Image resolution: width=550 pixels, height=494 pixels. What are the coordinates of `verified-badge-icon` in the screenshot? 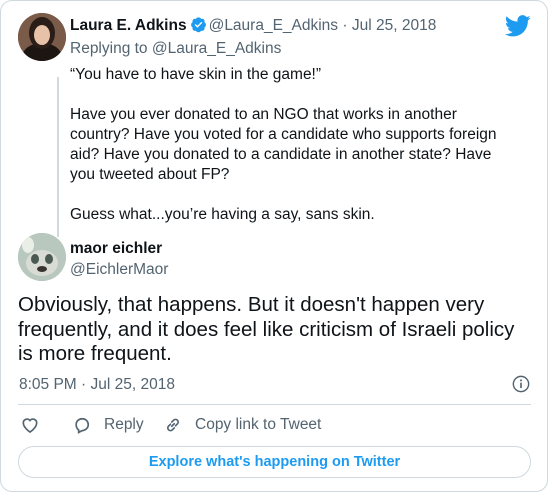 It's located at (198, 25).